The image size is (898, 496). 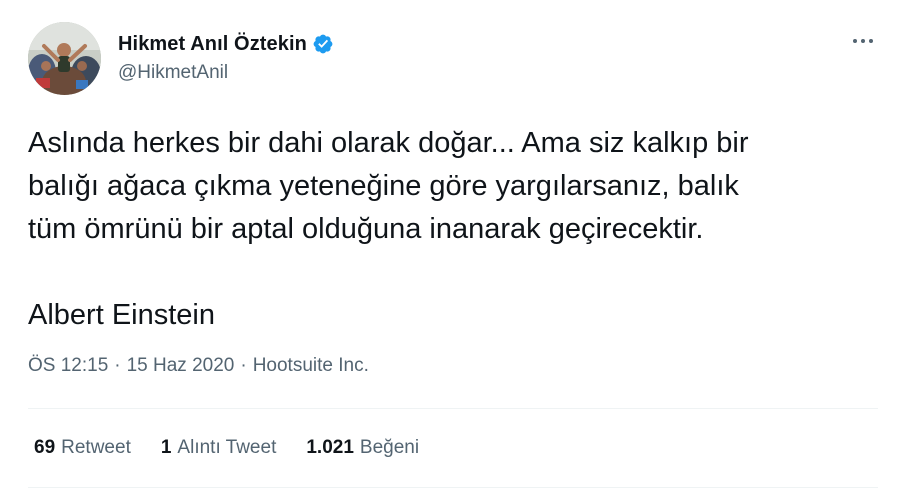 What do you see at coordinates (323, 44) in the screenshot?
I see `verified-badge-icon` at bounding box center [323, 44].